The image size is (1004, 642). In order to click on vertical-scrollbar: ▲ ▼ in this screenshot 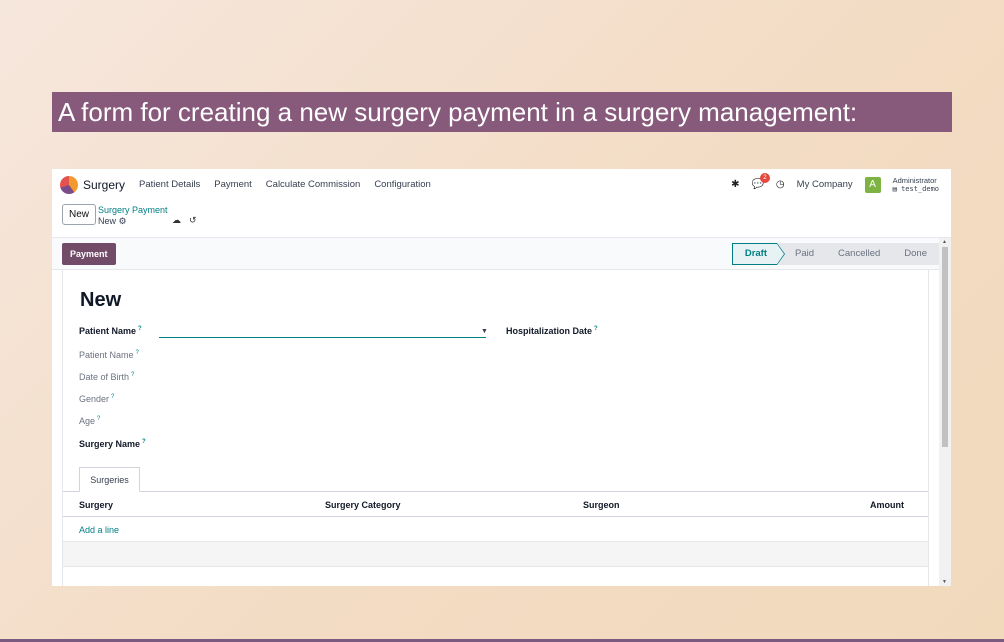, I will do `click(945, 412)`.